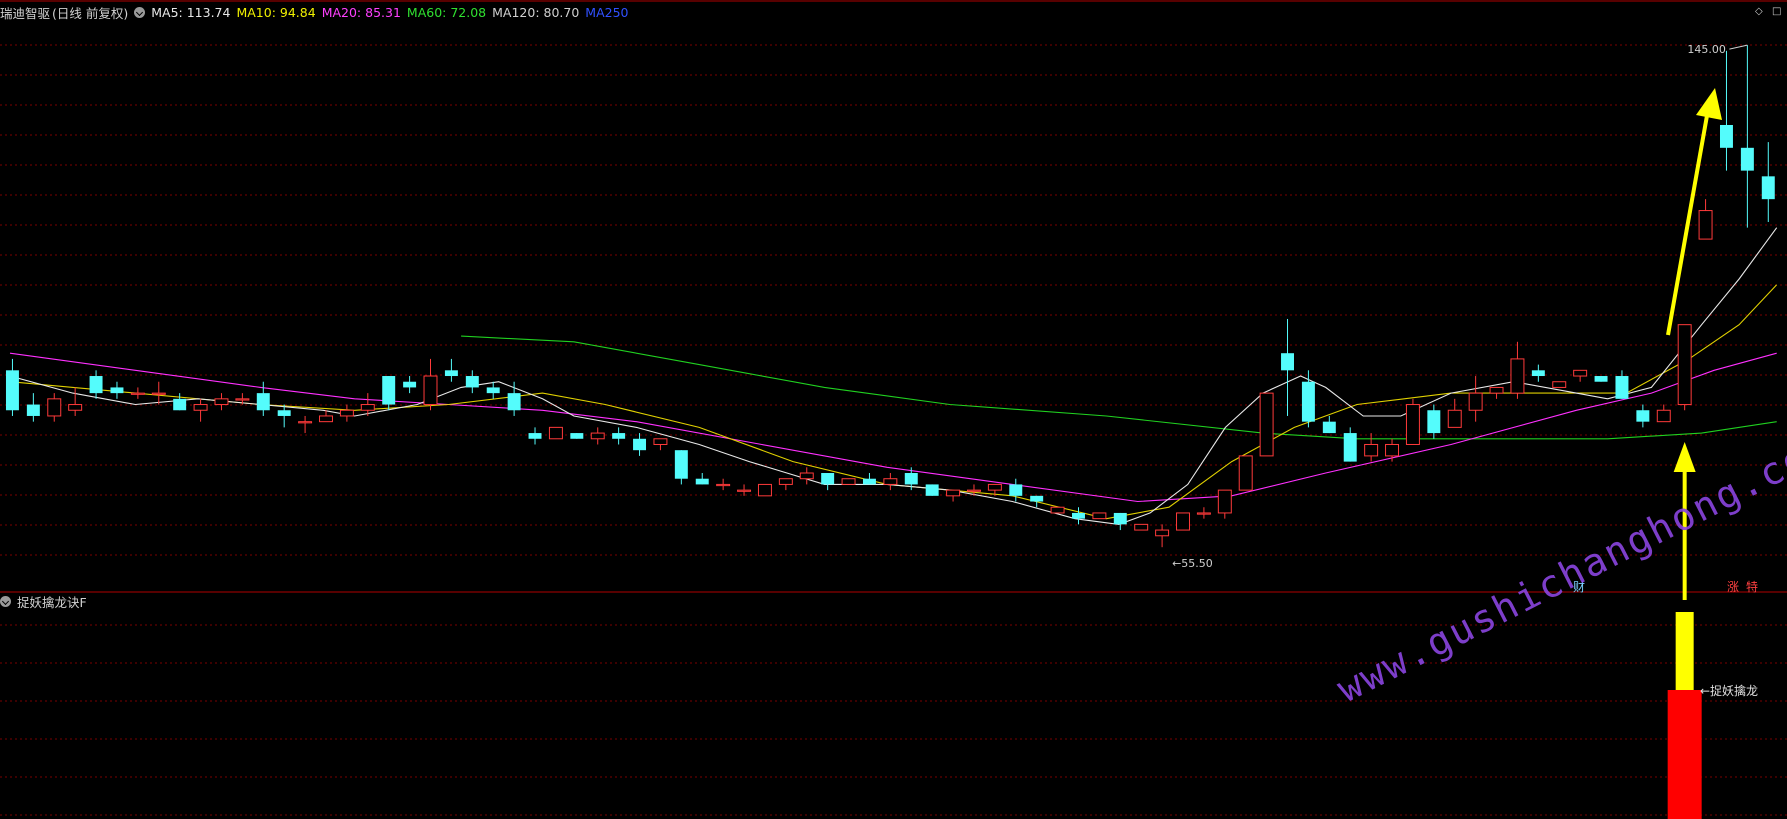 The image size is (1787, 819). What do you see at coordinates (1192, 563) in the screenshot?
I see `low-price-label: ←55.50` at bounding box center [1192, 563].